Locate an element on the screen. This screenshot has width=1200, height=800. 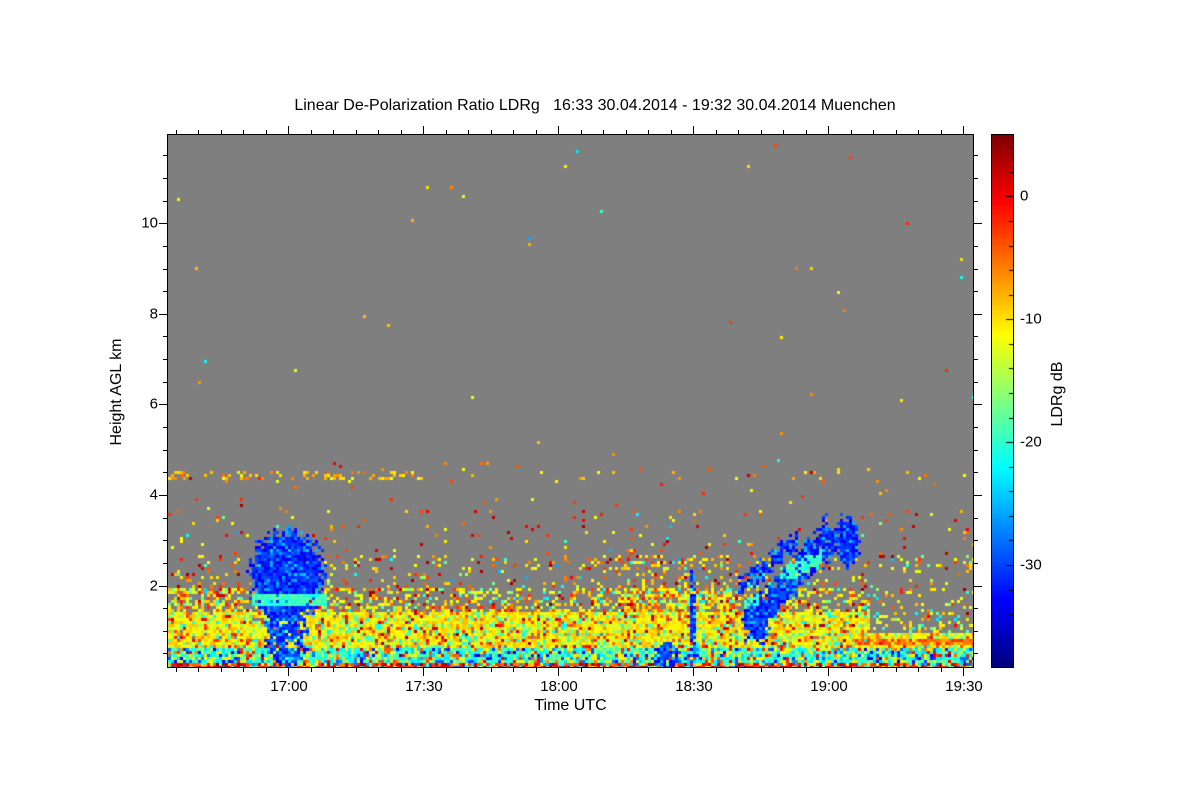
colorbar-tick-label: -20 is located at coordinates (1031, 442).